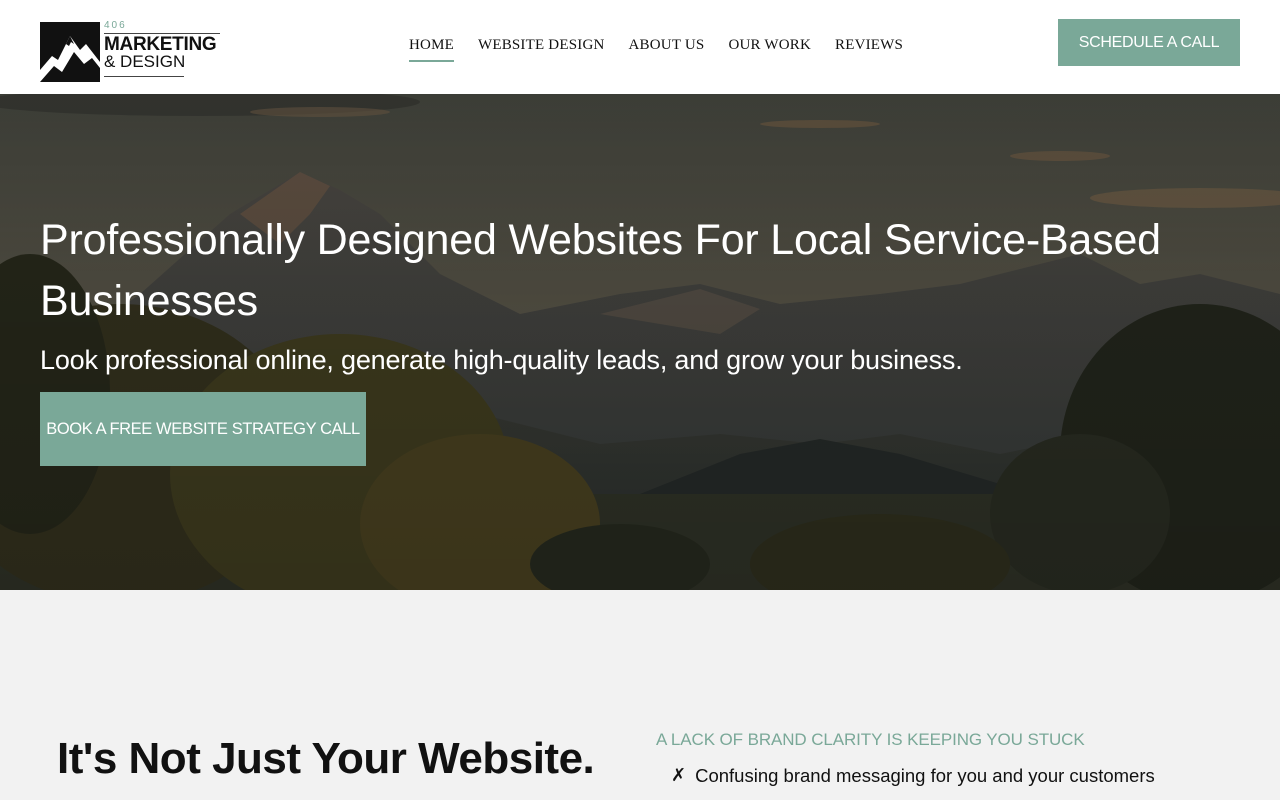 This screenshot has height=800, width=1280. I want to click on brand-name-line2: & DESIGN, so click(145, 61).